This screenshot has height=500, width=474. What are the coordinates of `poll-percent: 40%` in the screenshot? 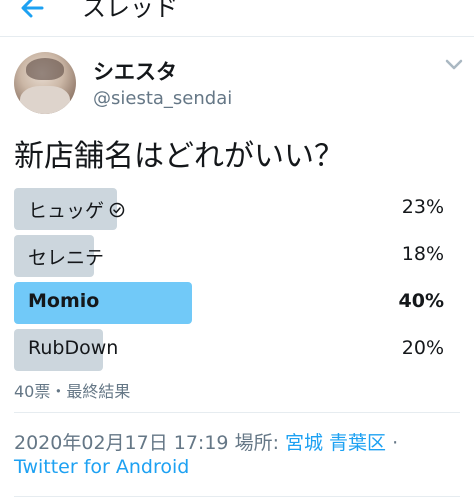 It's located at (421, 301).